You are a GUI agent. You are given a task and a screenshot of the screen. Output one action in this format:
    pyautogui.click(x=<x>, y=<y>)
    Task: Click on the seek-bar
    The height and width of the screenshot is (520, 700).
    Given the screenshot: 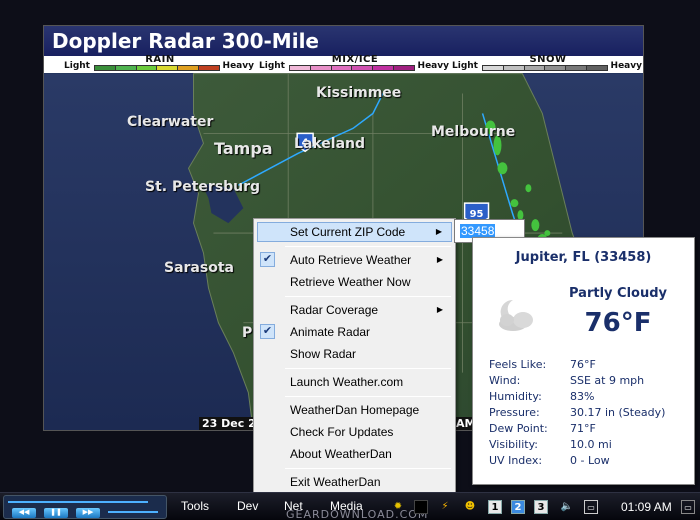 What is the action you would take?
    pyautogui.click(x=78, y=502)
    